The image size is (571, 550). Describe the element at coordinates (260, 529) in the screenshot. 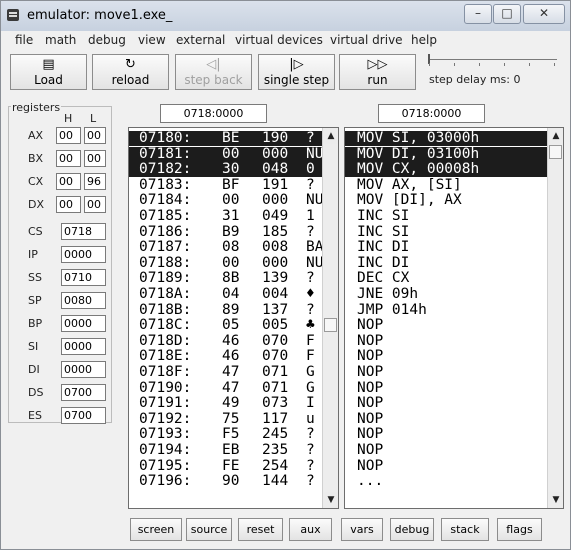

I see `reset-button: reset` at that location.